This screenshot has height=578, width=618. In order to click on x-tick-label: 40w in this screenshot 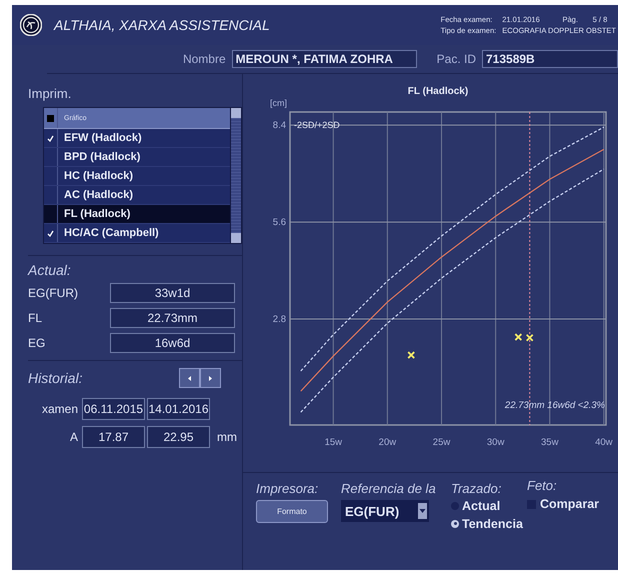, I will do `click(604, 442)`.